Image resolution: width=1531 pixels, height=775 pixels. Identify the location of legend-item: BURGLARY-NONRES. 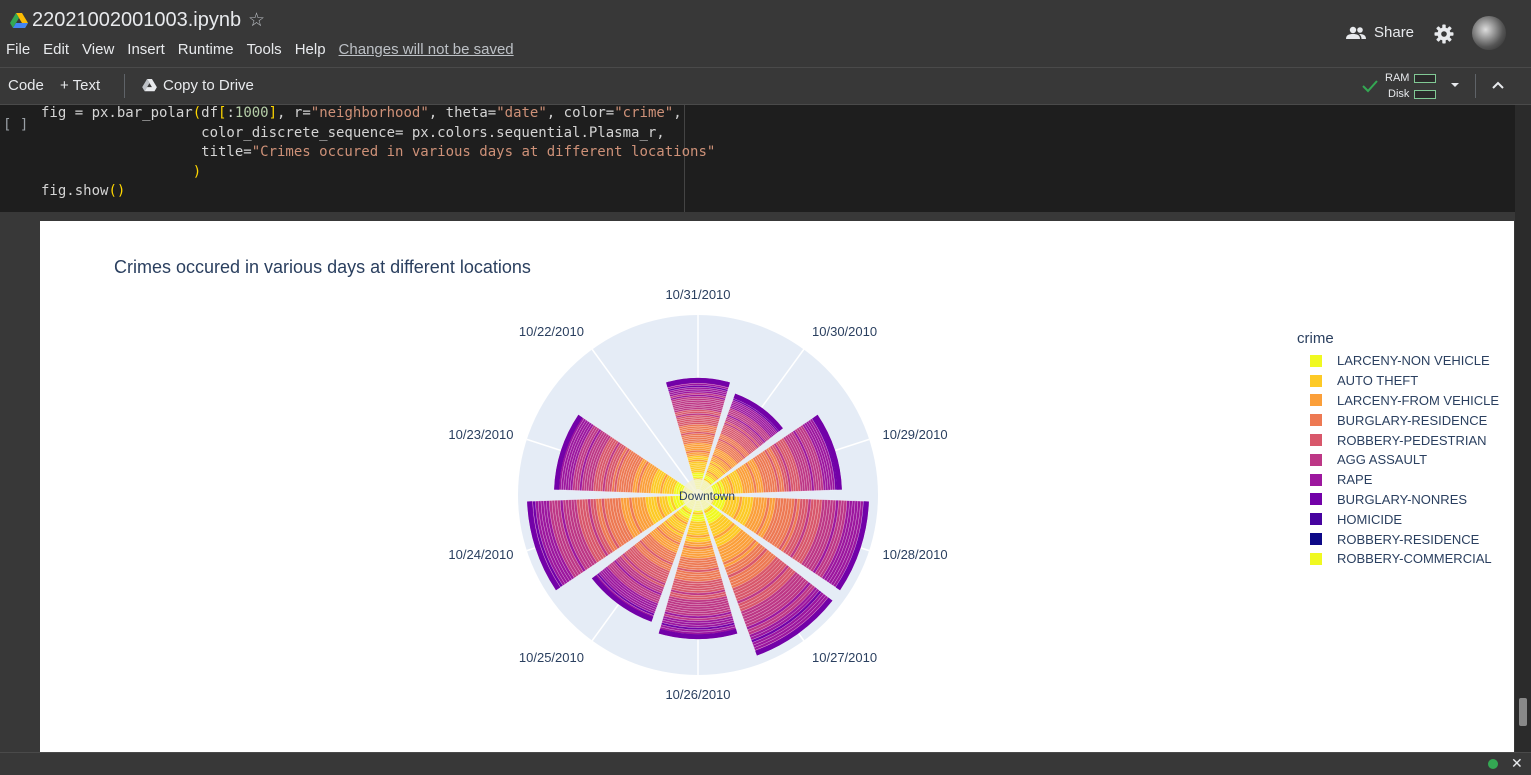
(1404, 500).